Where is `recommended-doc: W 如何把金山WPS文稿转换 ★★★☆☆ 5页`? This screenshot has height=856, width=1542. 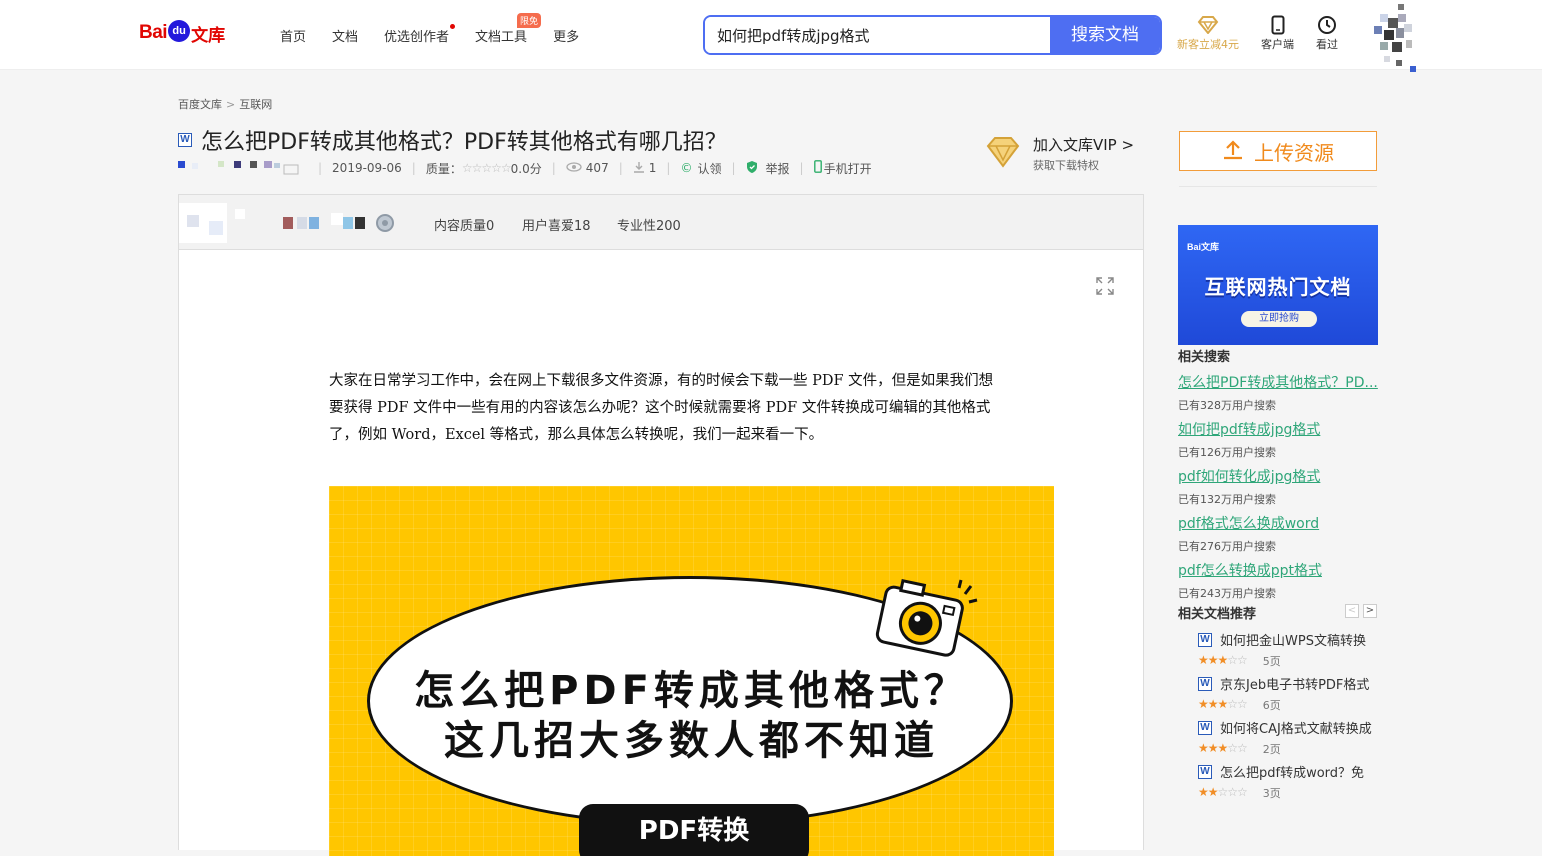 recommended-doc: W 如何把金山WPS文稿转换 ★★★☆☆ 5页 is located at coordinates (1288, 649).